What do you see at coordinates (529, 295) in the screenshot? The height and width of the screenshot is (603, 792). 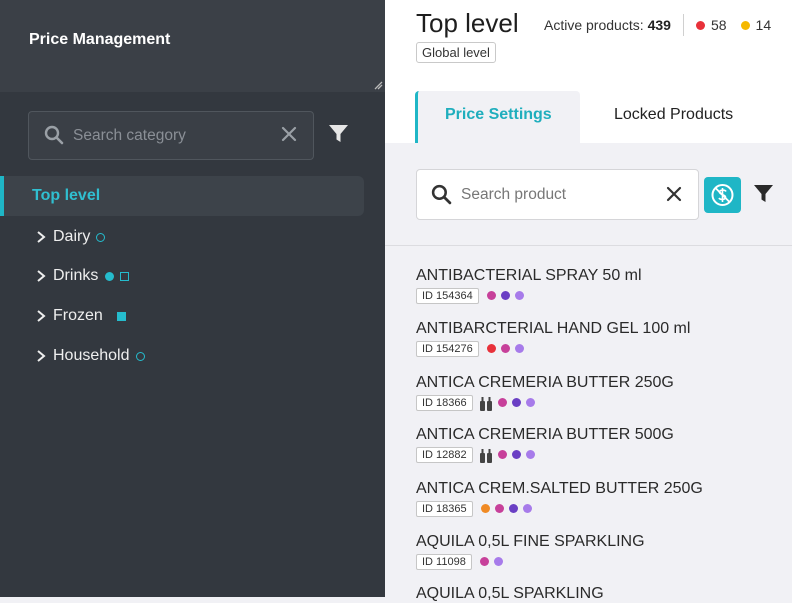 I see `product-meta: ID 154364` at bounding box center [529, 295].